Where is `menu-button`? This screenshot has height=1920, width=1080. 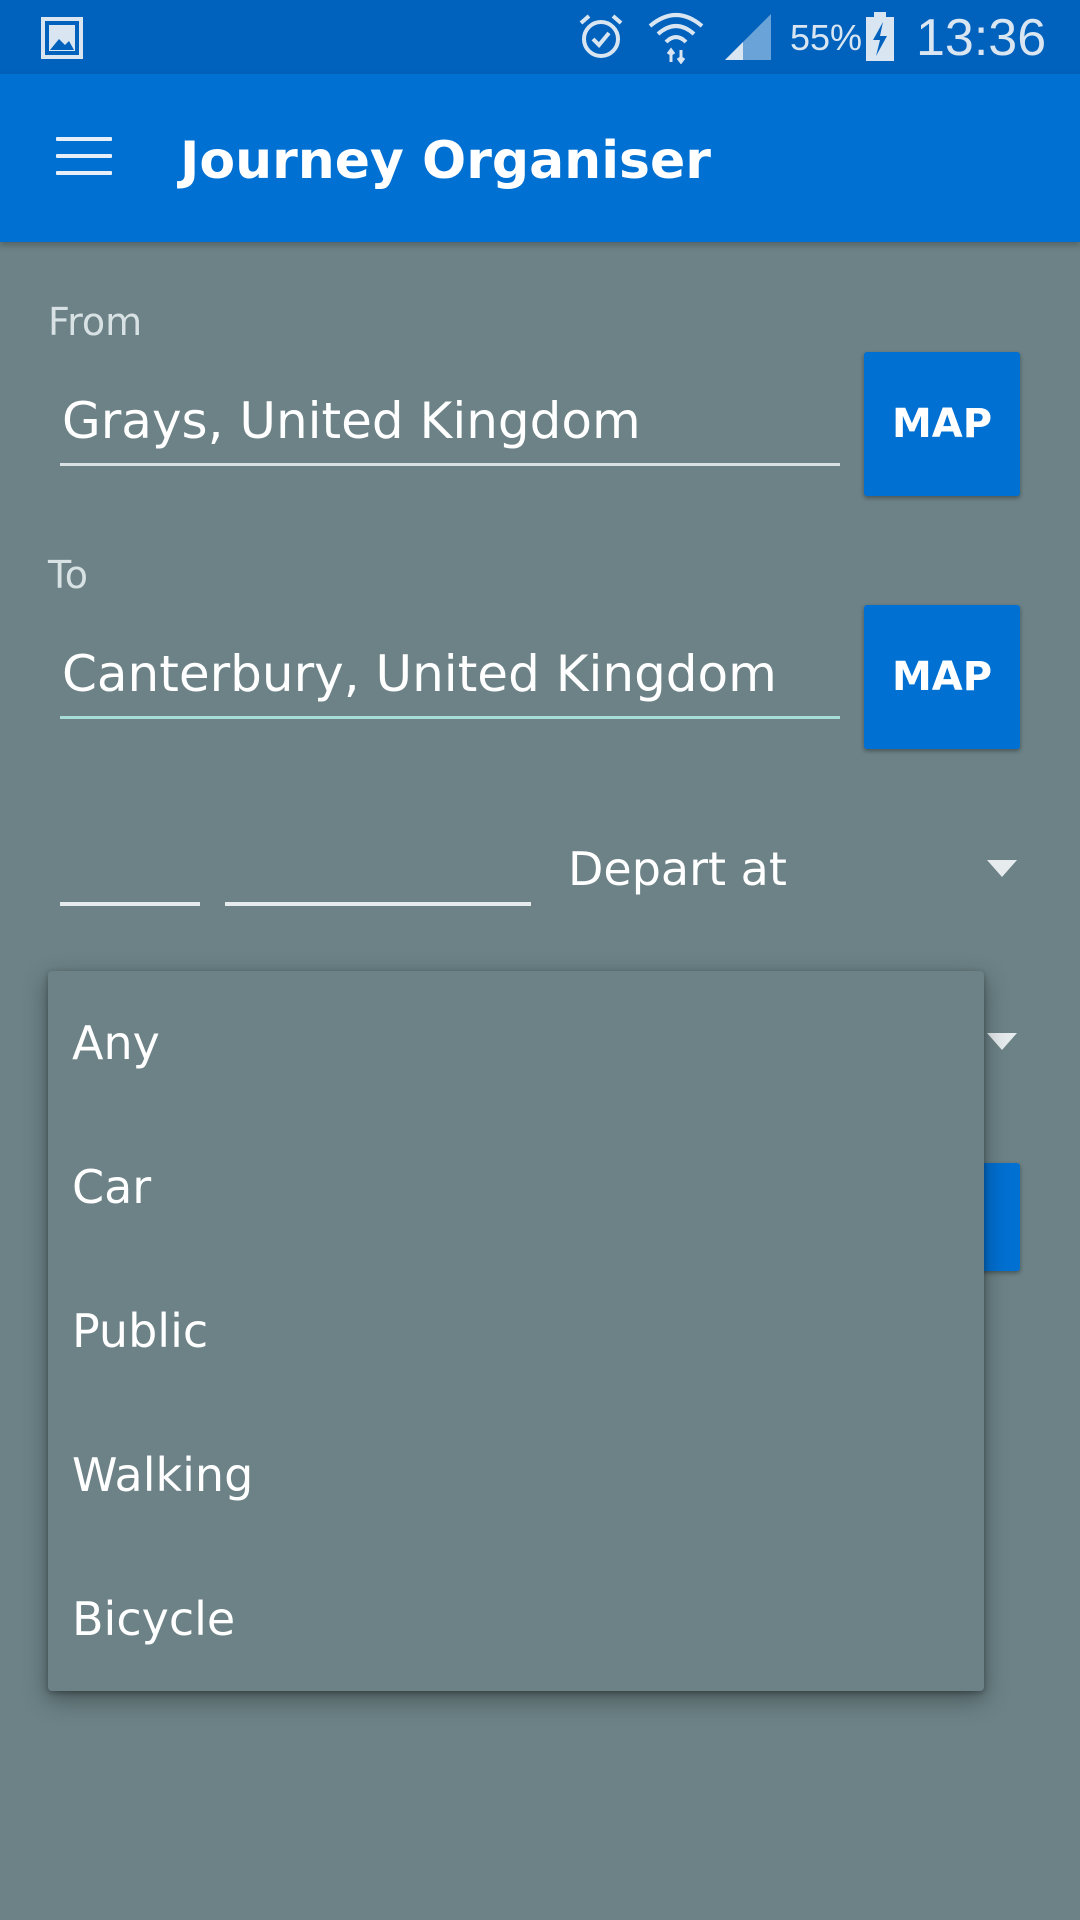
menu-button is located at coordinates (84, 156).